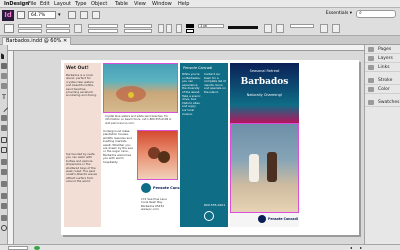 The width and height of the screenshot is (400, 250). What do you see at coordinates (360, 13) in the screenshot?
I see `search-icon: ⌕` at bounding box center [360, 13].